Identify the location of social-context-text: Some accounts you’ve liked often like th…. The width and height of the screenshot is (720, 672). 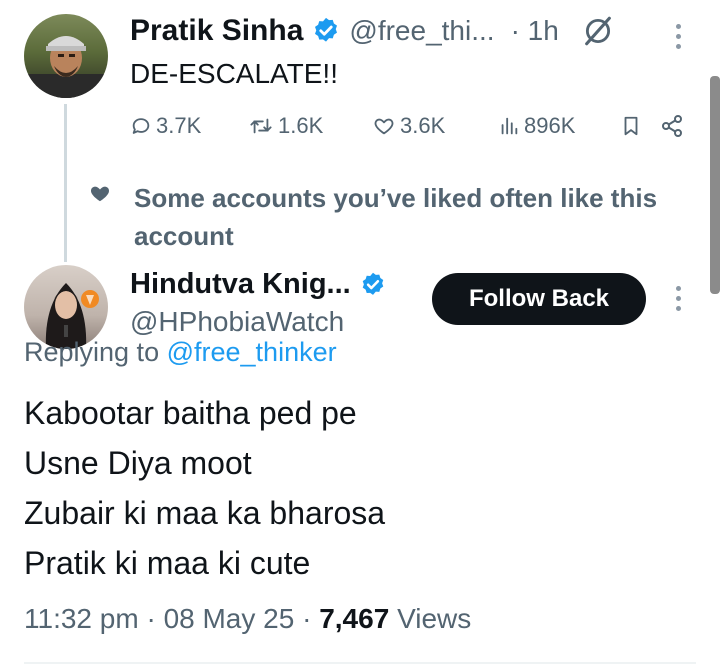
(396, 217).